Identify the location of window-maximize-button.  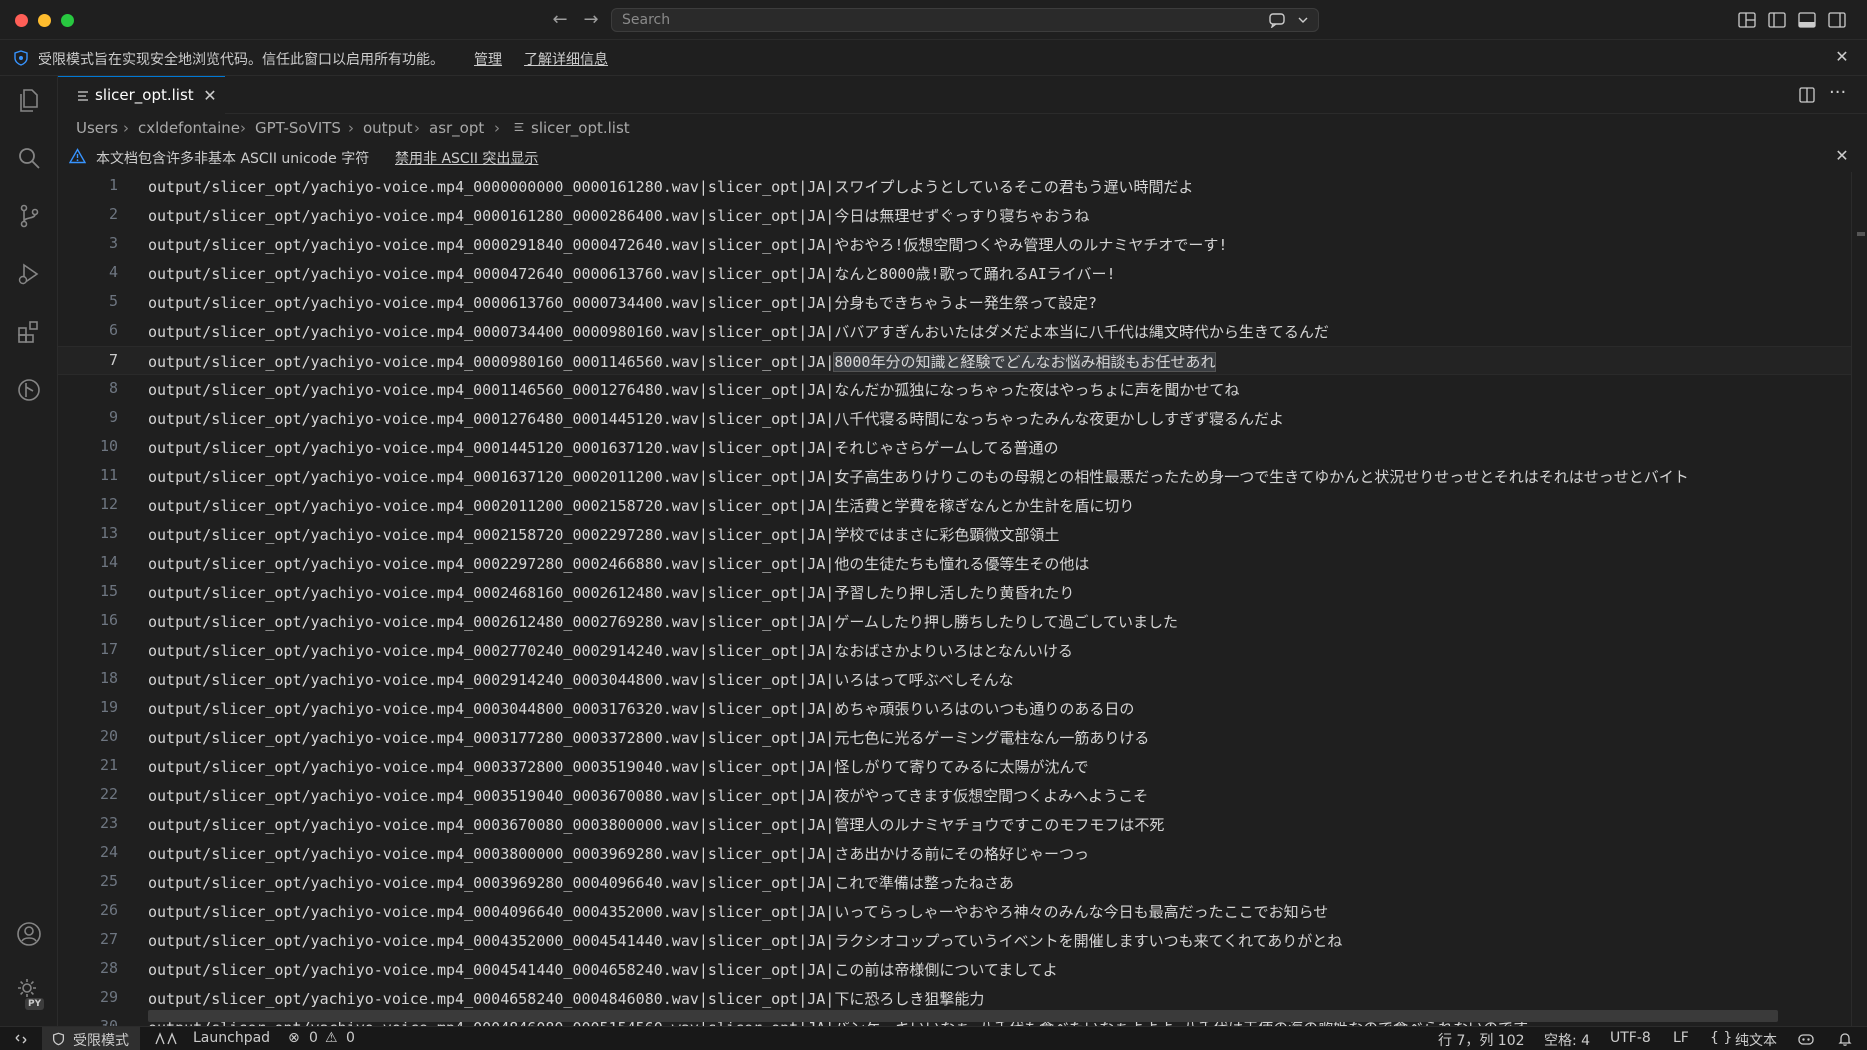
(67, 20).